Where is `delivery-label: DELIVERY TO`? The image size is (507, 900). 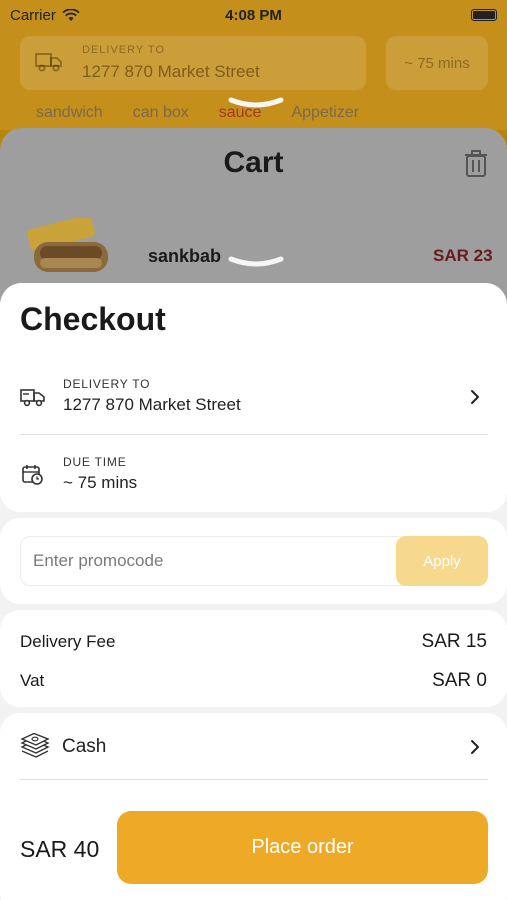
delivery-label: DELIVERY TO is located at coordinates (107, 384).